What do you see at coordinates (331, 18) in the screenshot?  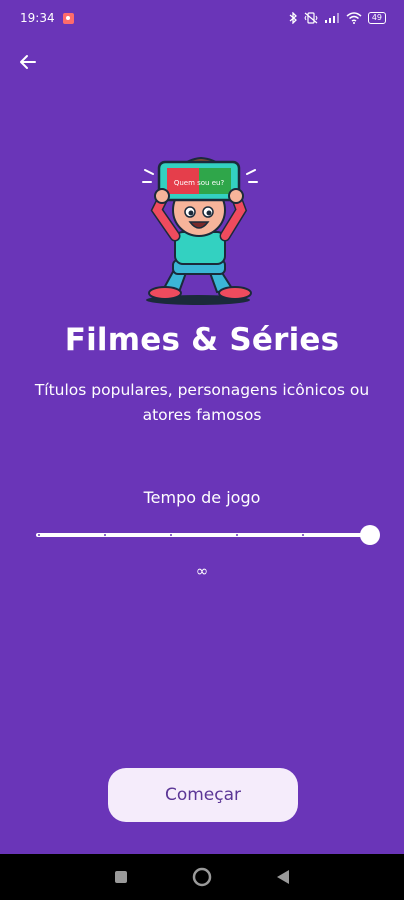 I see `signal-icon` at bounding box center [331, 18].